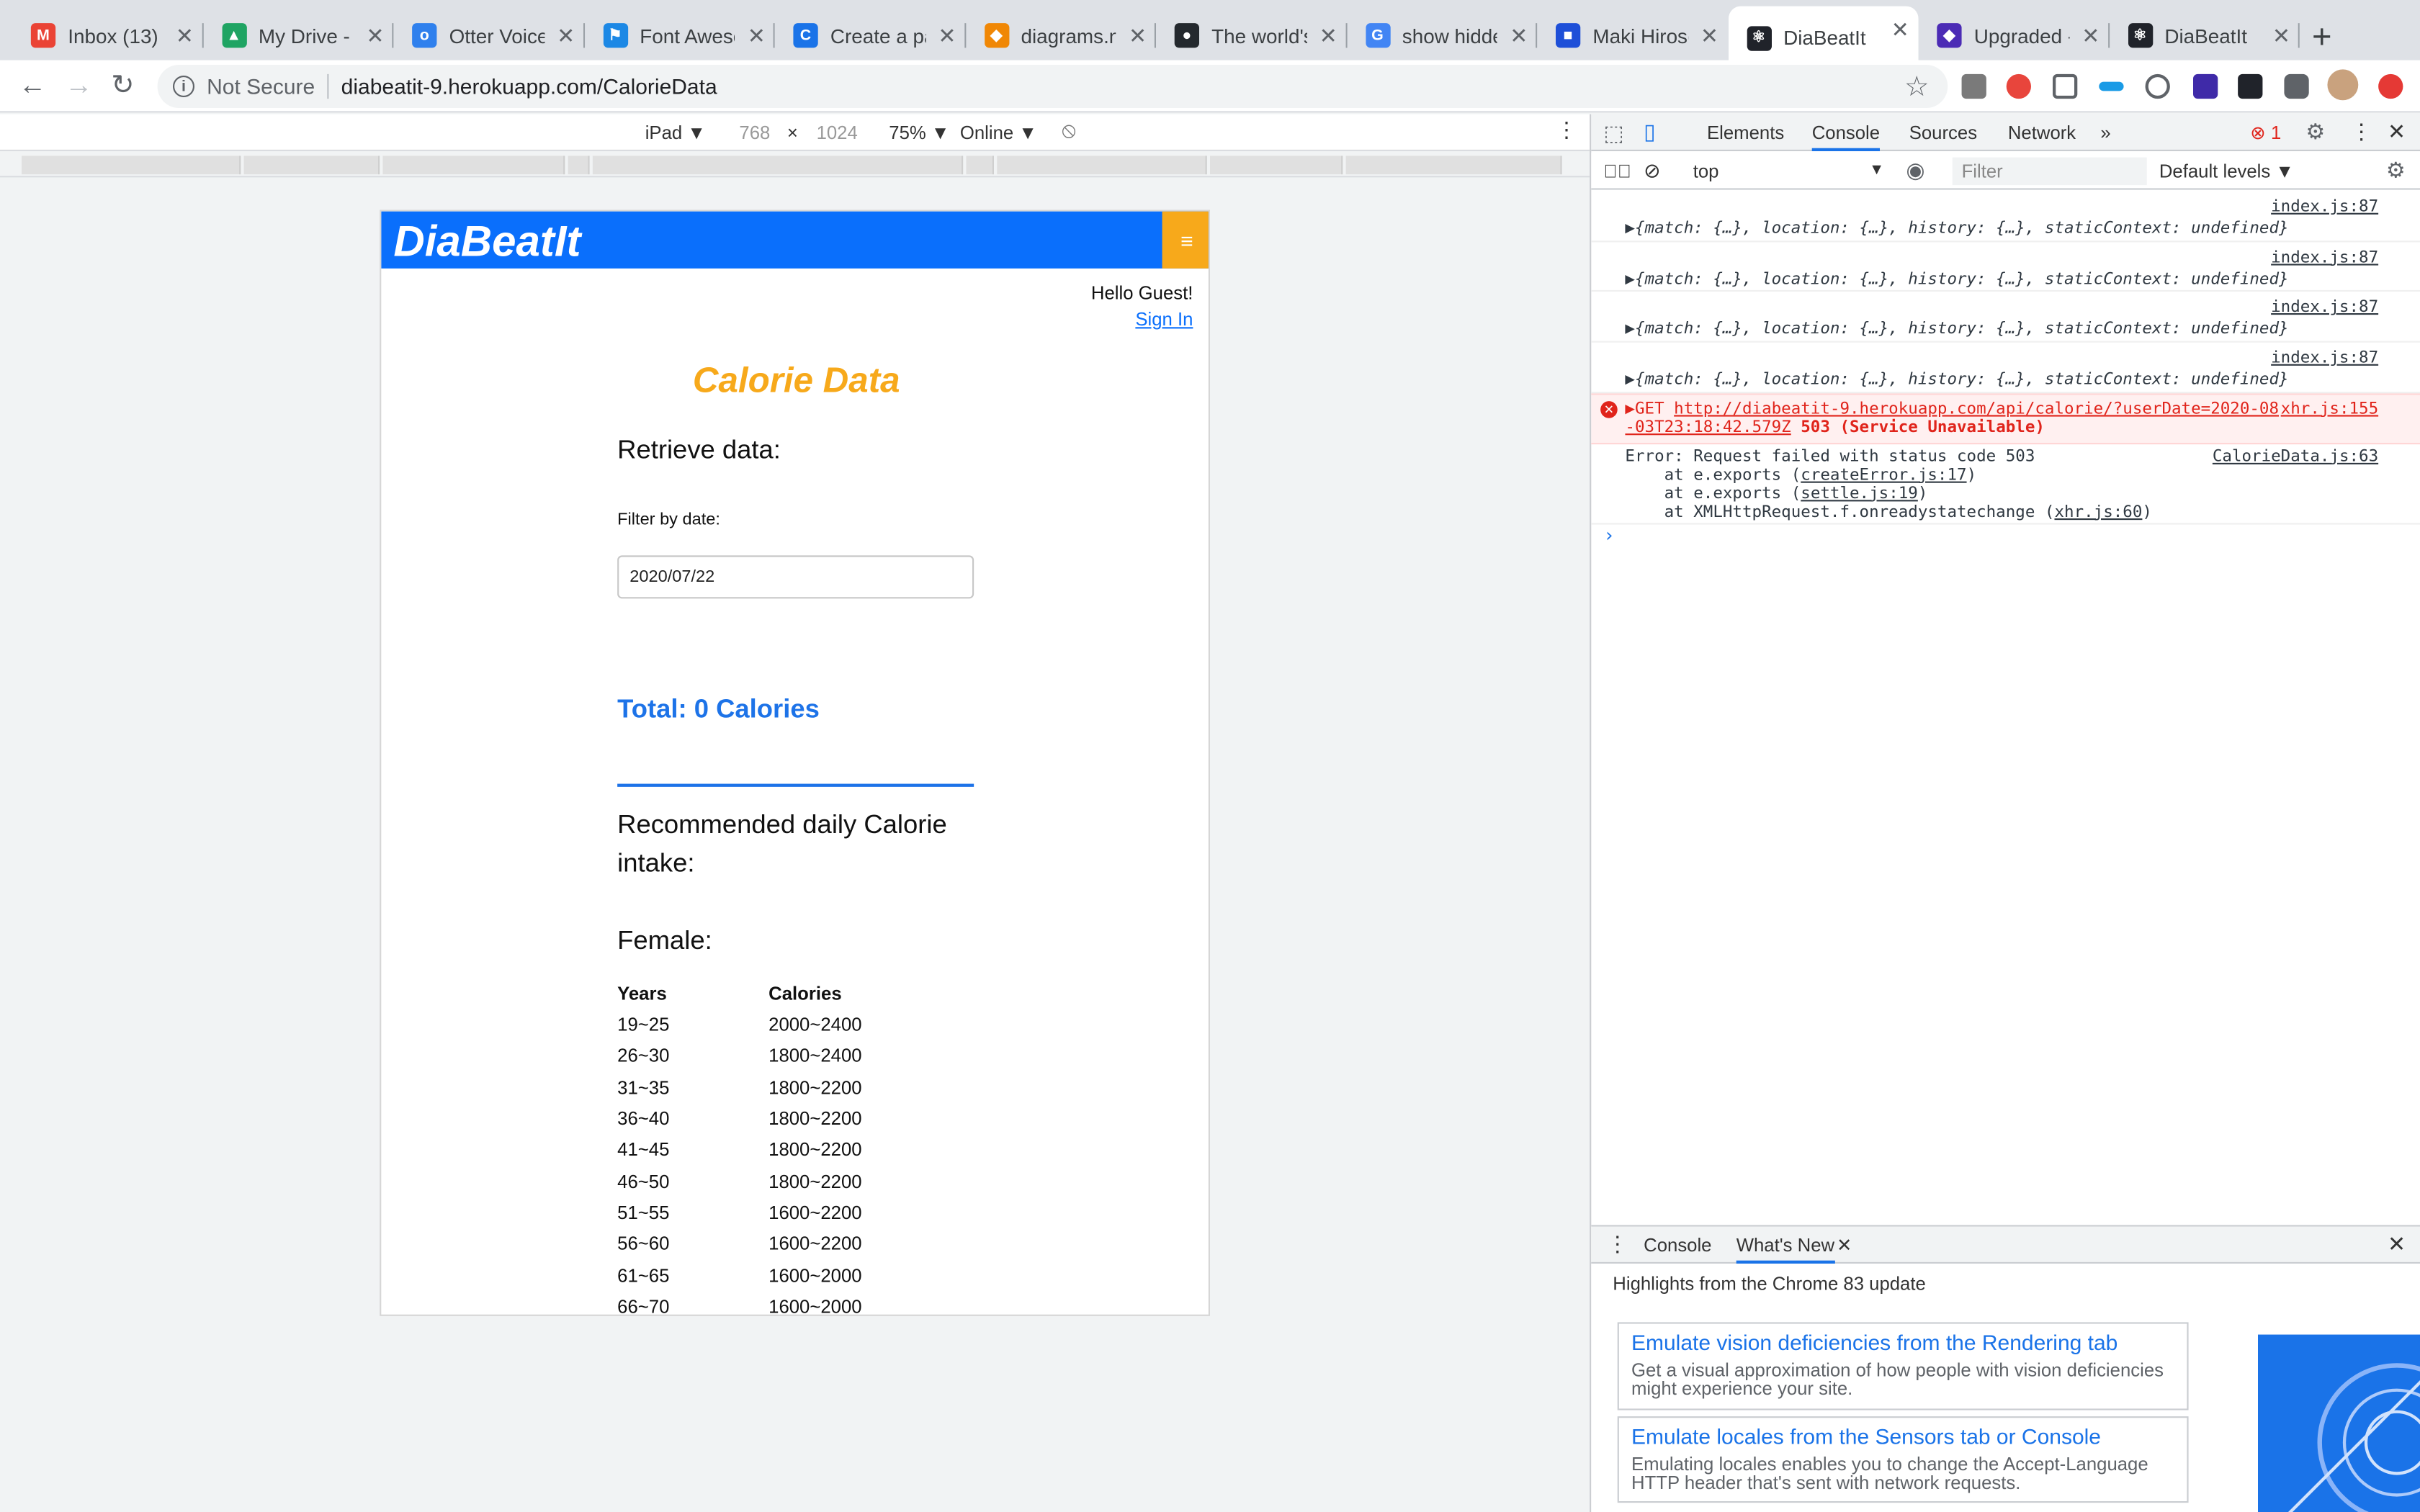 This screenshot has height=1512, width=2420. What do you see at coordinates (1876, 170) in the screenshot?
I see `chevron-down-icon: ▼` at bounding box center [1876, 170].